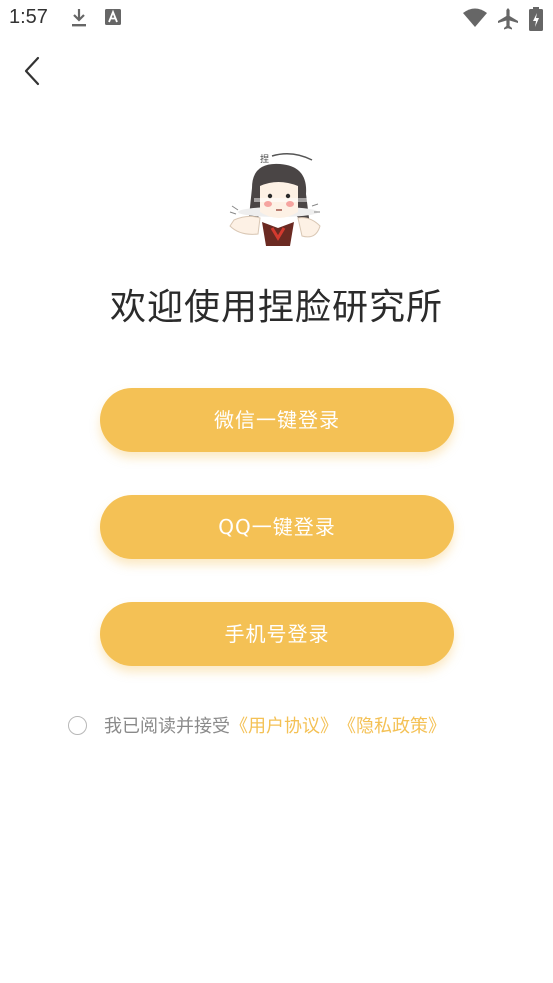 The width and height of the screenshot is (553, 983). Describe the element at coordinates (475, 17) in the screenshot. I see `wifi-icon` at that location.